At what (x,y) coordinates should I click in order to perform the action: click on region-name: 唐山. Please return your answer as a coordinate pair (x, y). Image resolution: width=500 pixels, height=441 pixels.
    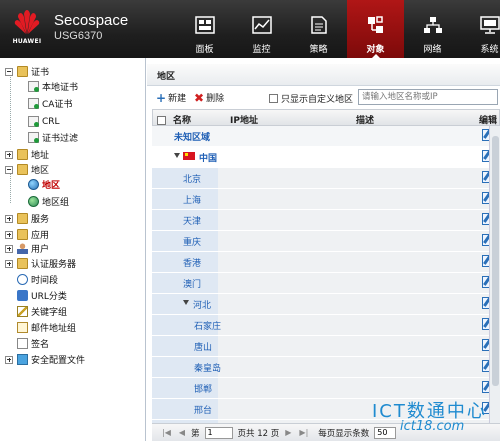
    Looking at the image, I should click on (203, 346).